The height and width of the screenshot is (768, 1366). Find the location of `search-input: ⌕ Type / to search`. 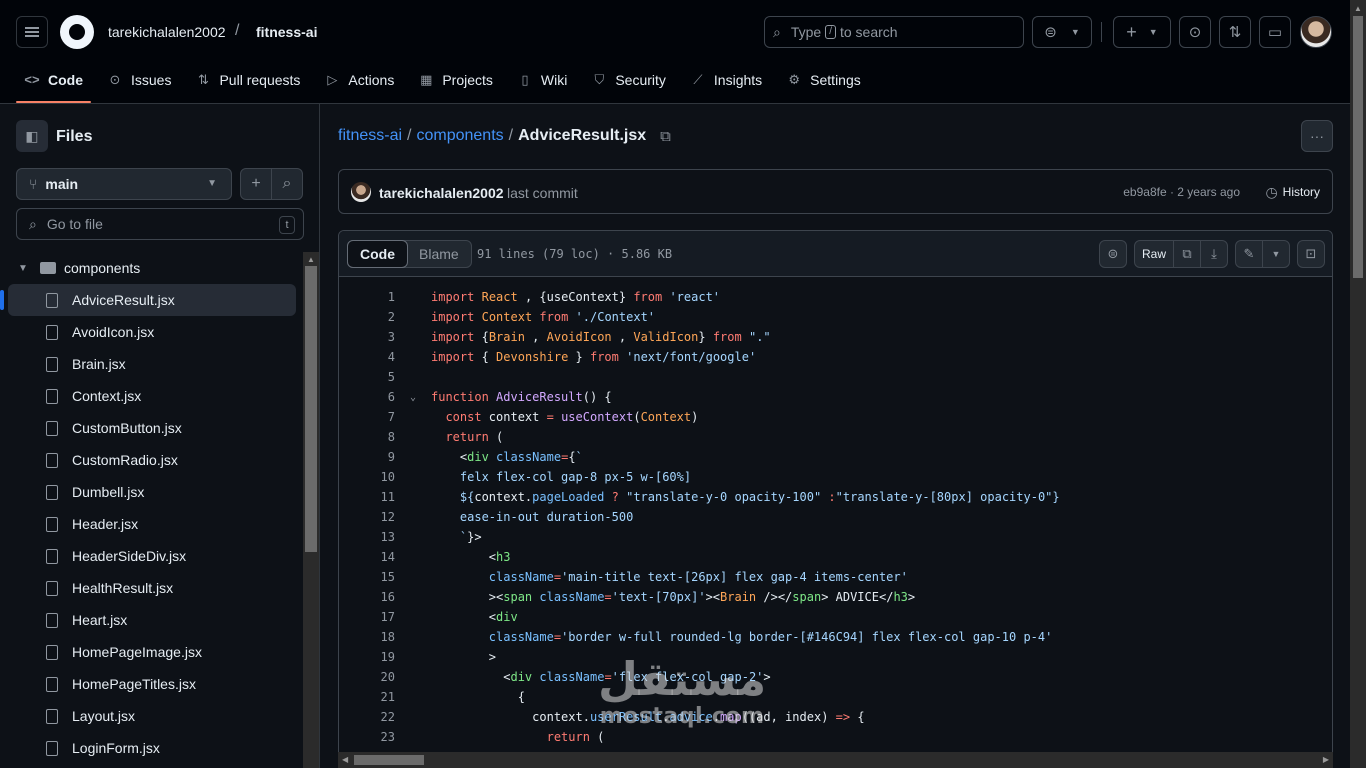

search-input: ⌕ Type / to search is located at coordinates (894, 32).